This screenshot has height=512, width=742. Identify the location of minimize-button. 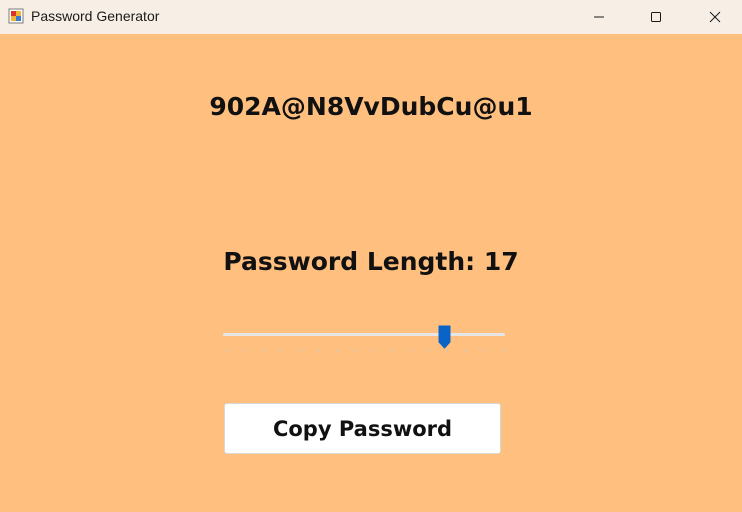
(599, 17).